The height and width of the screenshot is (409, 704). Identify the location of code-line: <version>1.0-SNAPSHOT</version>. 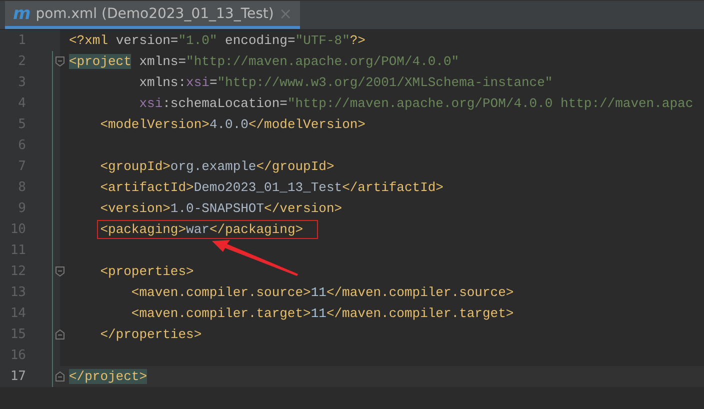
(220, 209).